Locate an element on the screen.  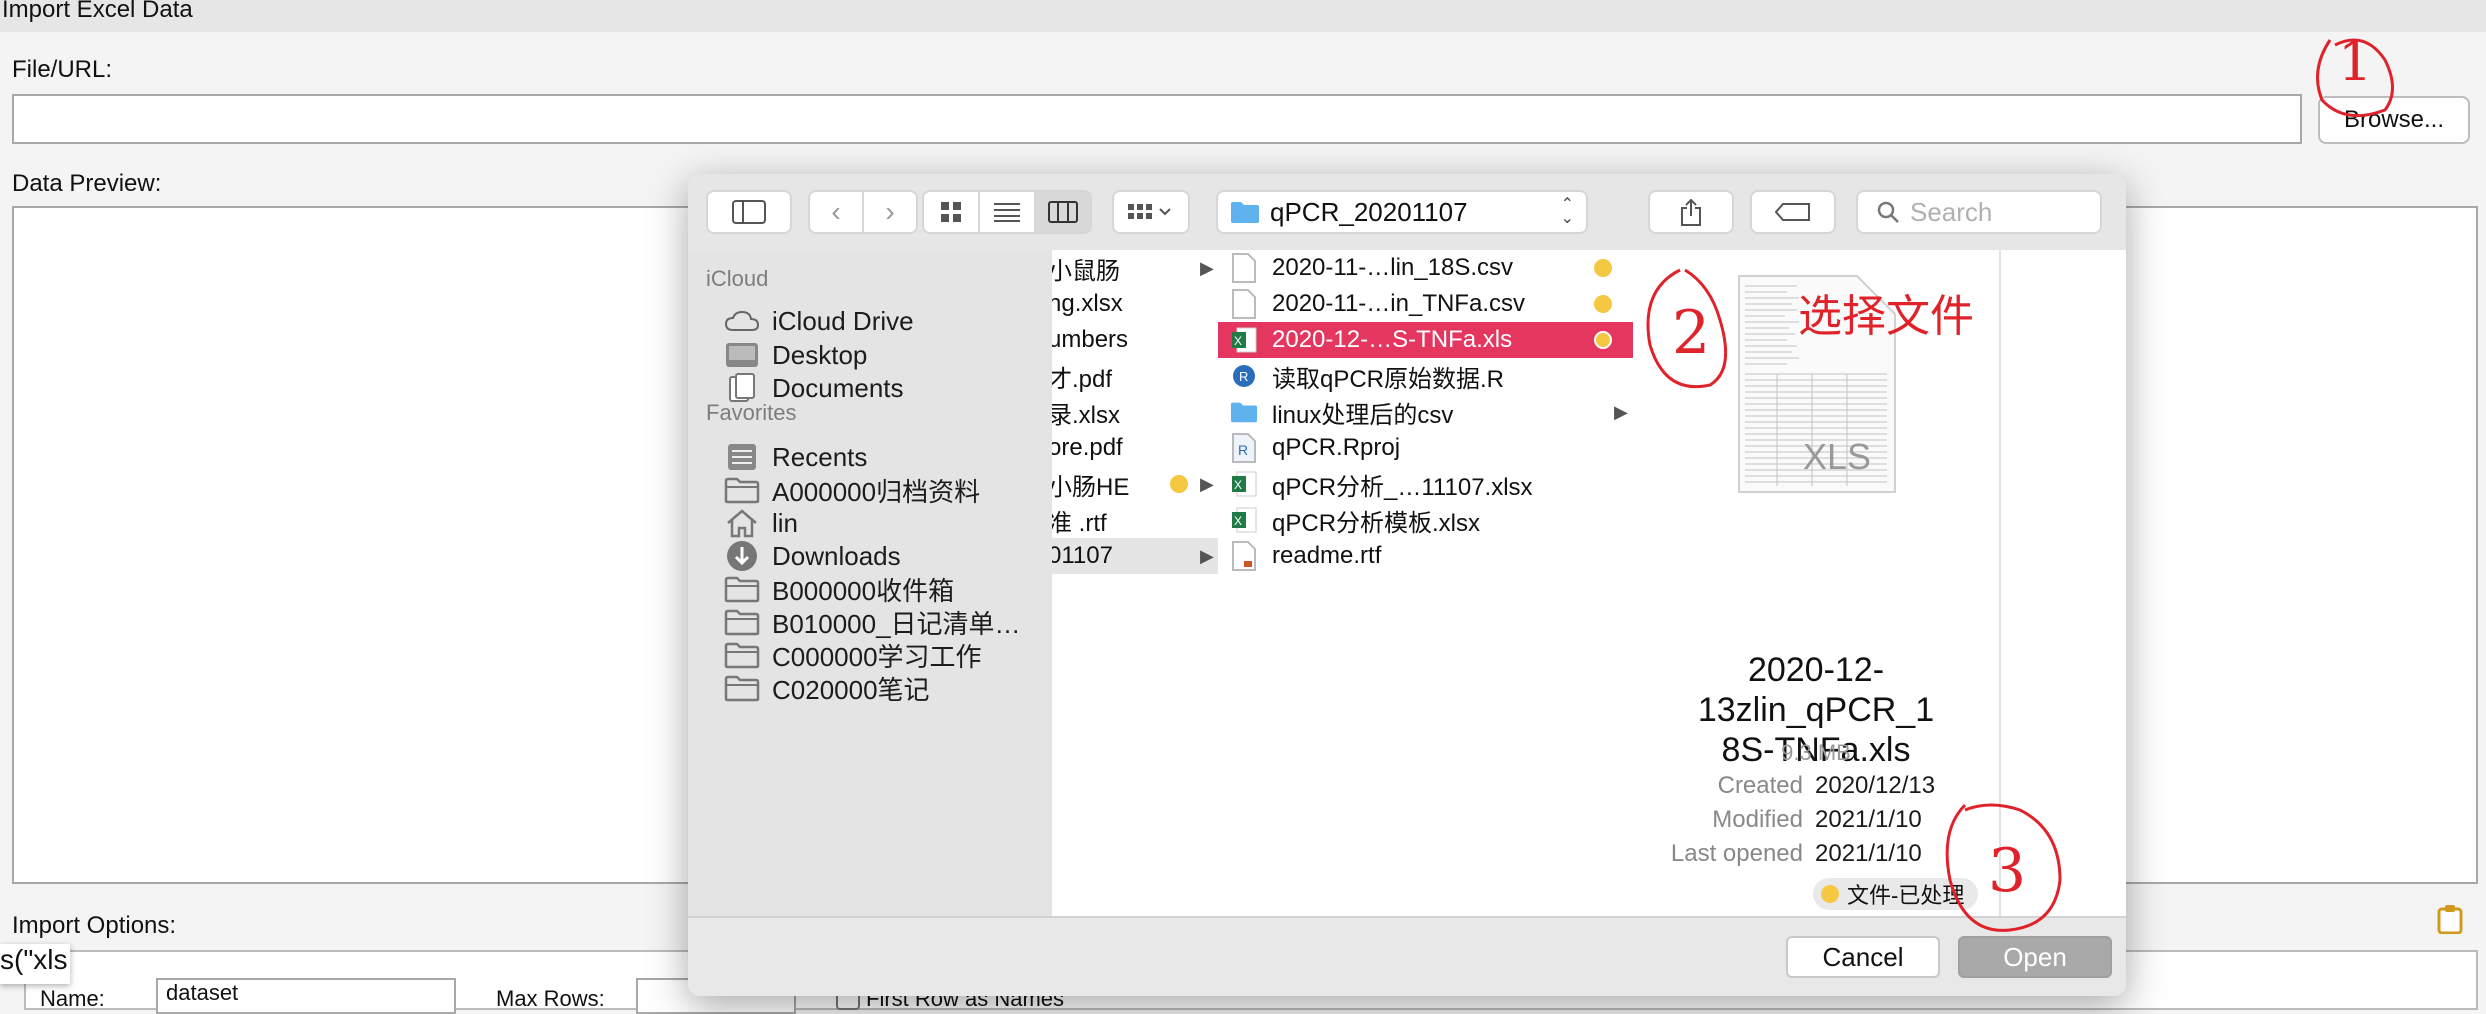
annotation-step2: 2 is located at coordinates (1691, 333).